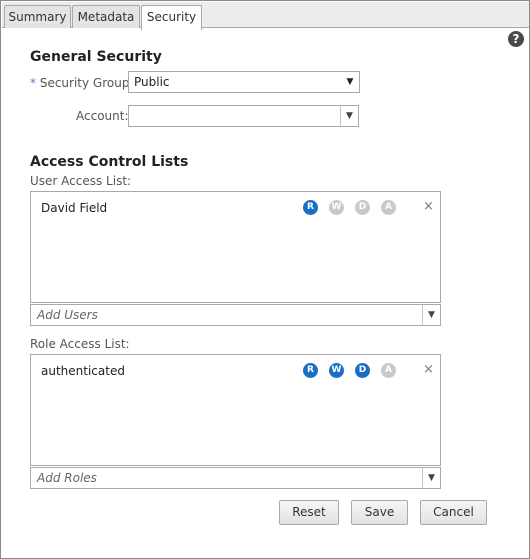 This screenshot has height=559, width=530. Describe the element at coordinates (309, 512) in the screenshot. I see `reset-button: Reset` at that location.